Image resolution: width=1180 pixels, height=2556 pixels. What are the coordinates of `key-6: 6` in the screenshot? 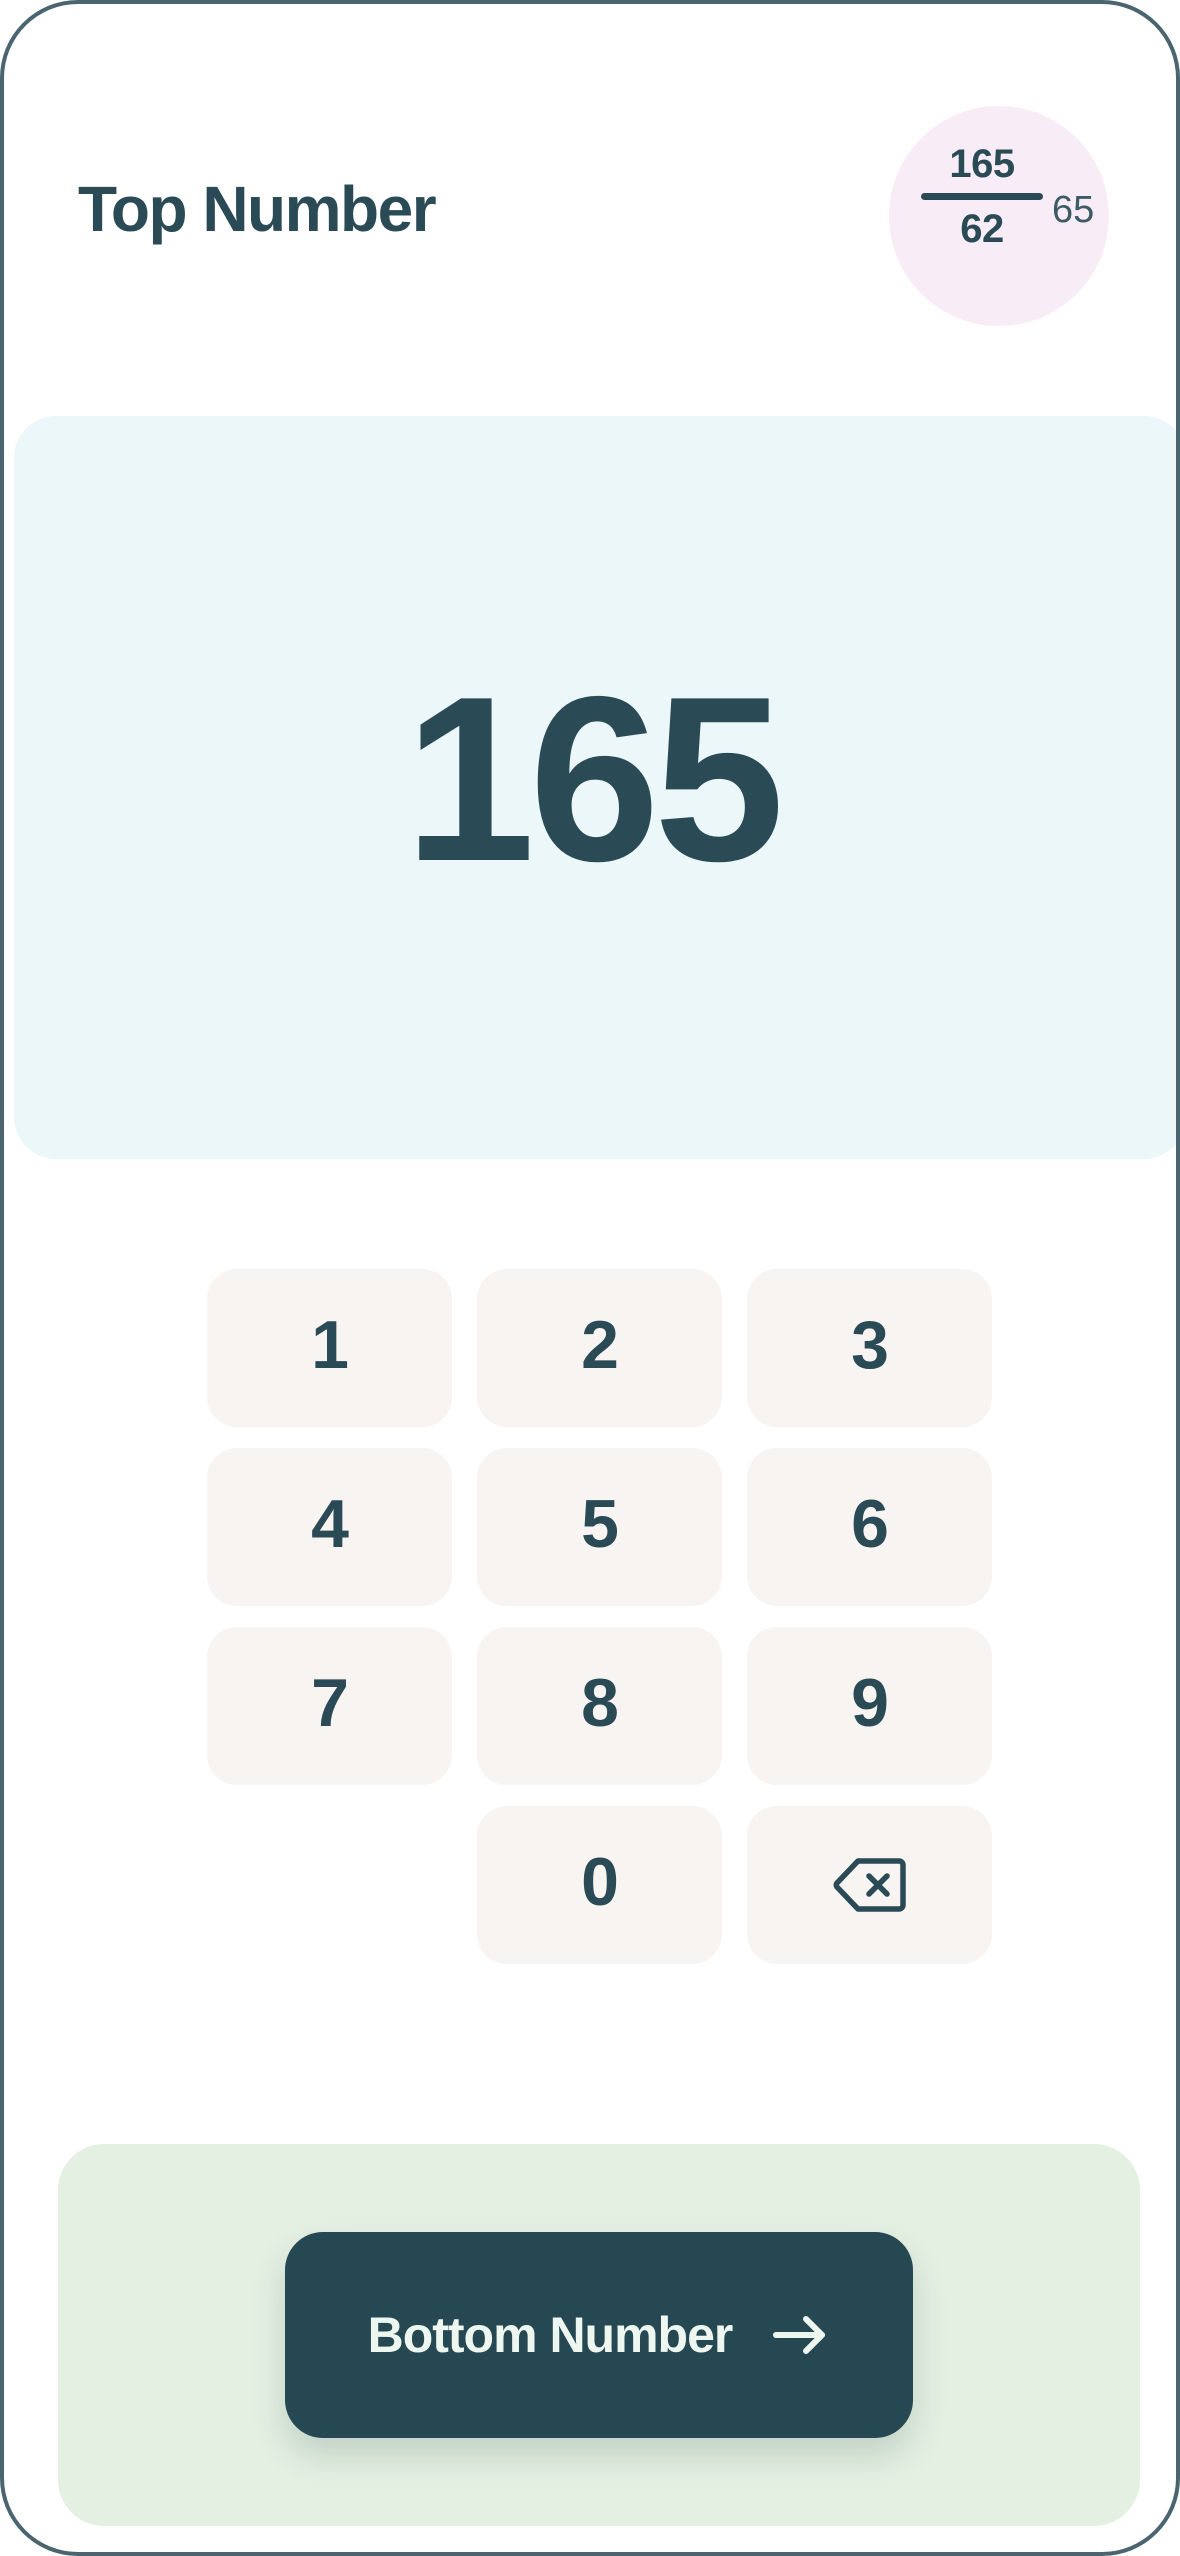 It's located at (869, 1527).